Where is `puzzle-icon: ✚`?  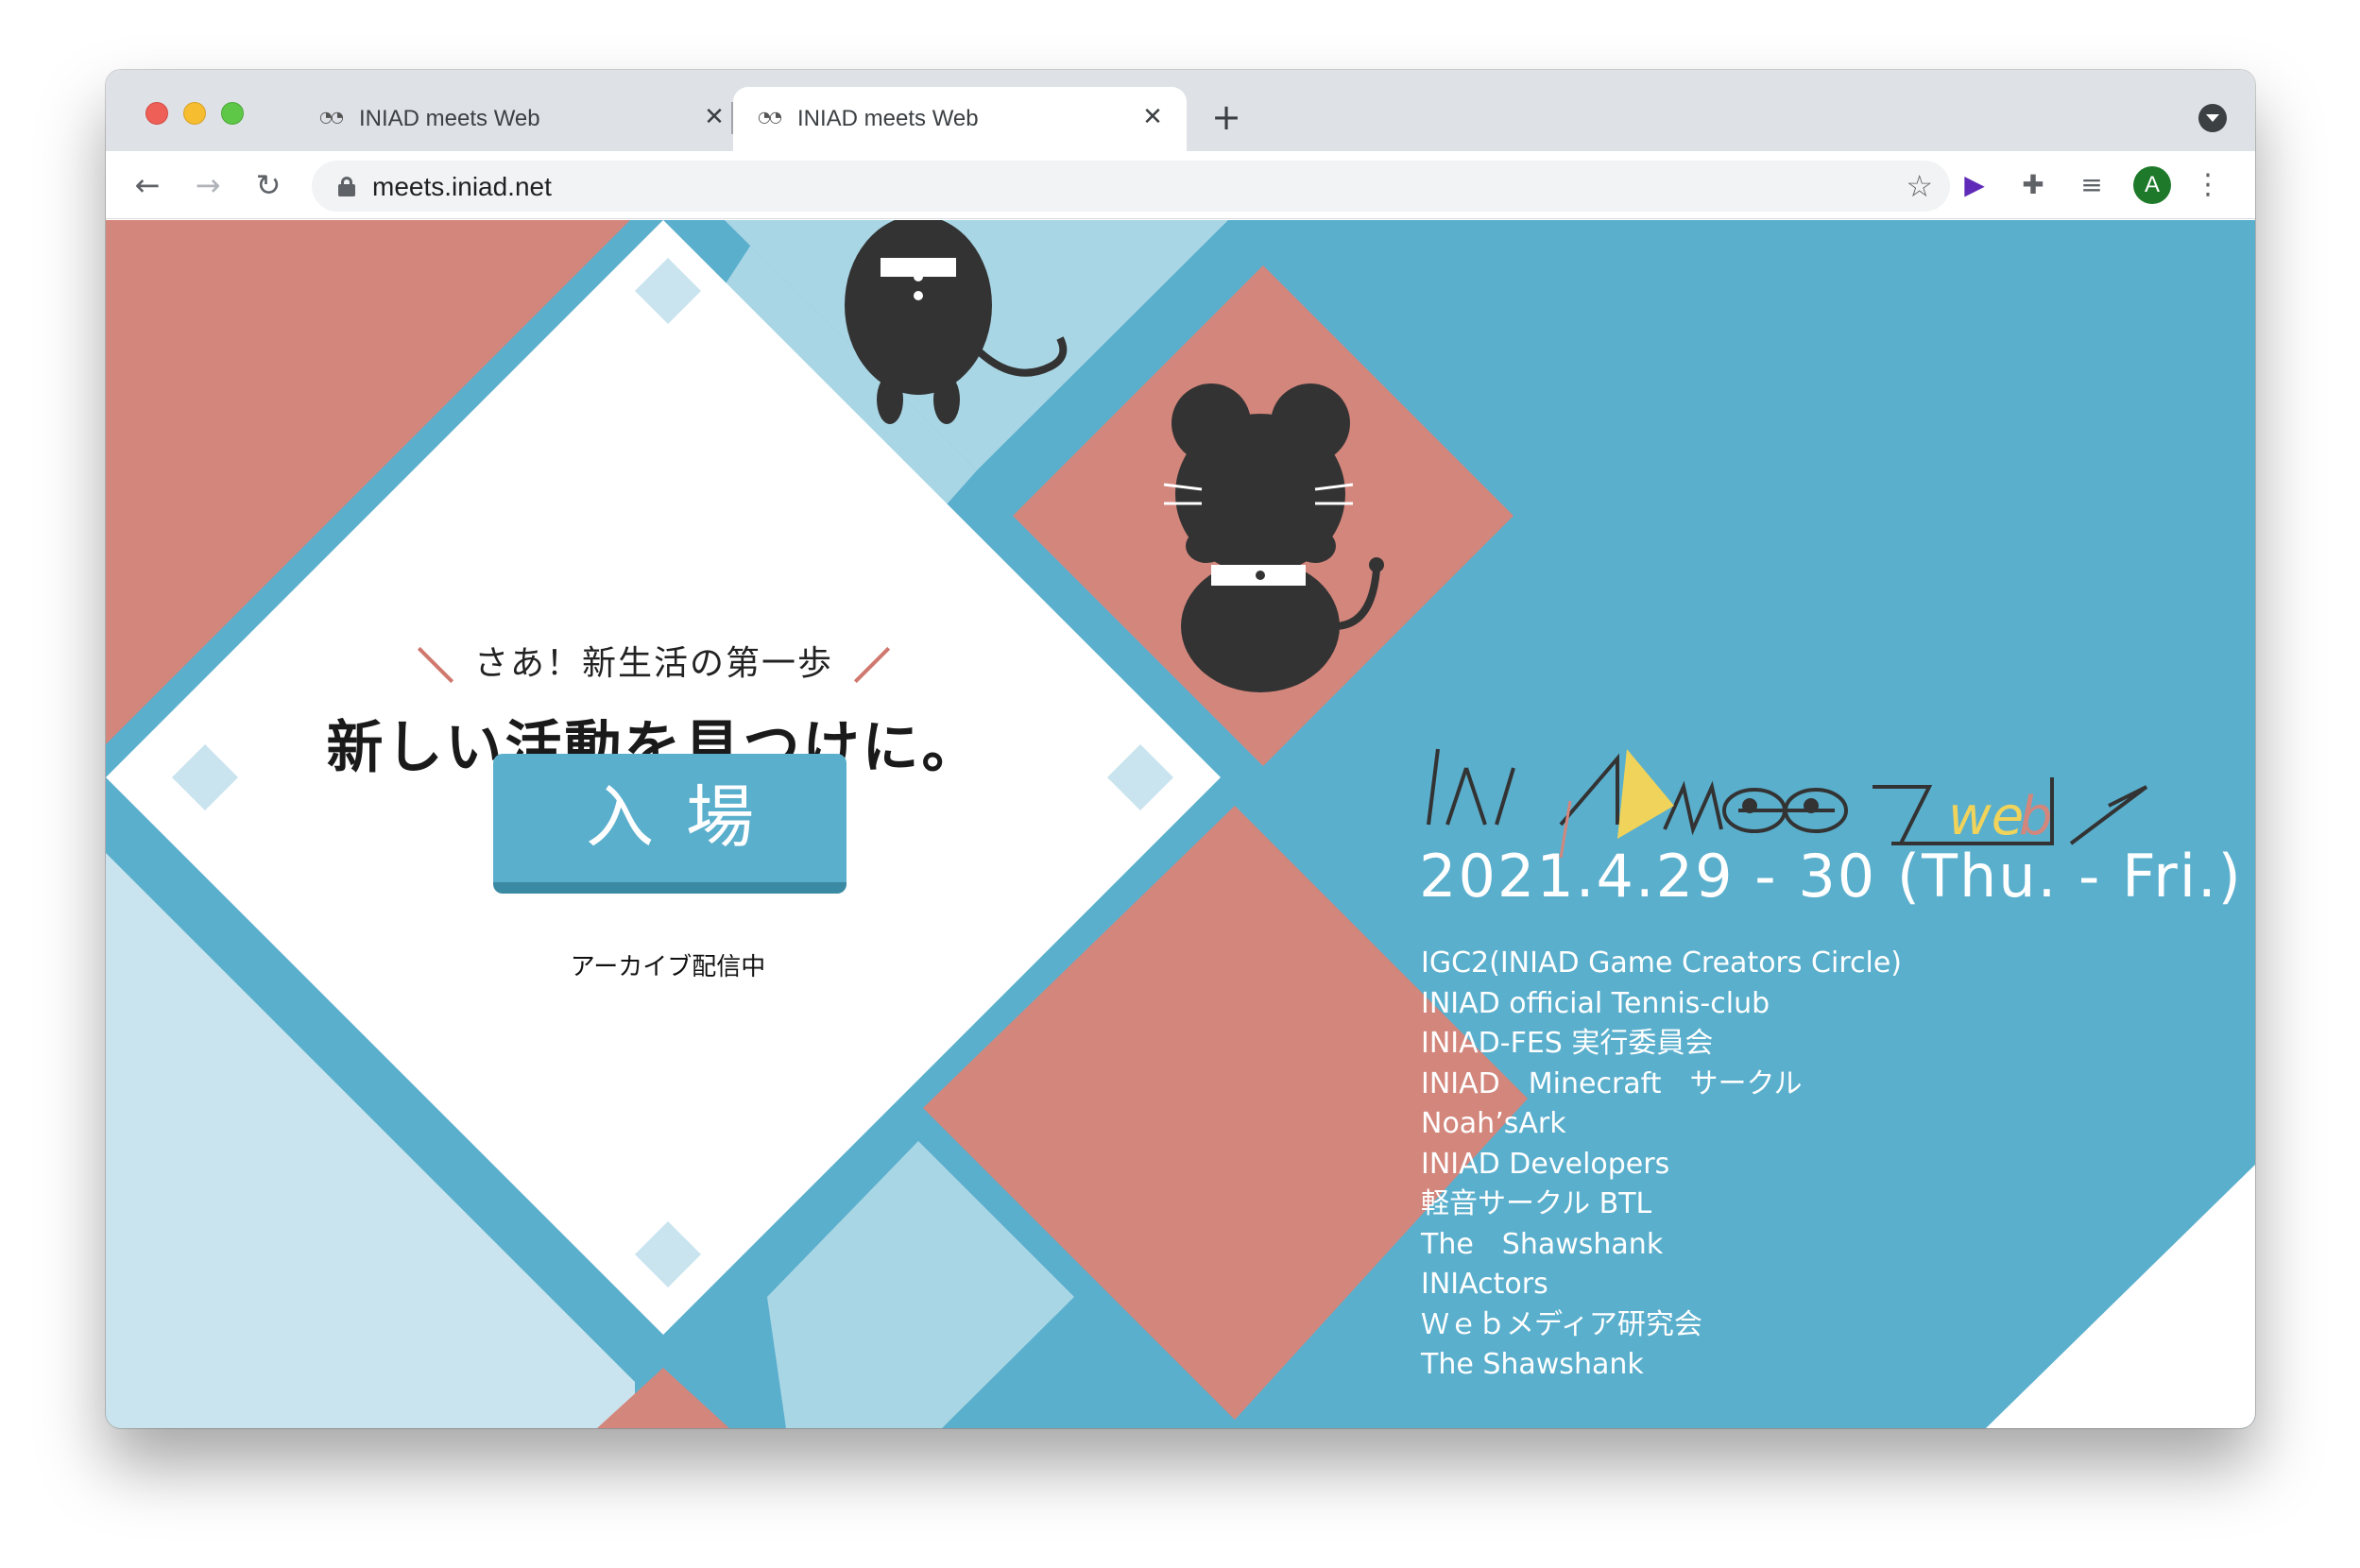 puzzle-icon: ✚ is located at coordinates (2033, 185).